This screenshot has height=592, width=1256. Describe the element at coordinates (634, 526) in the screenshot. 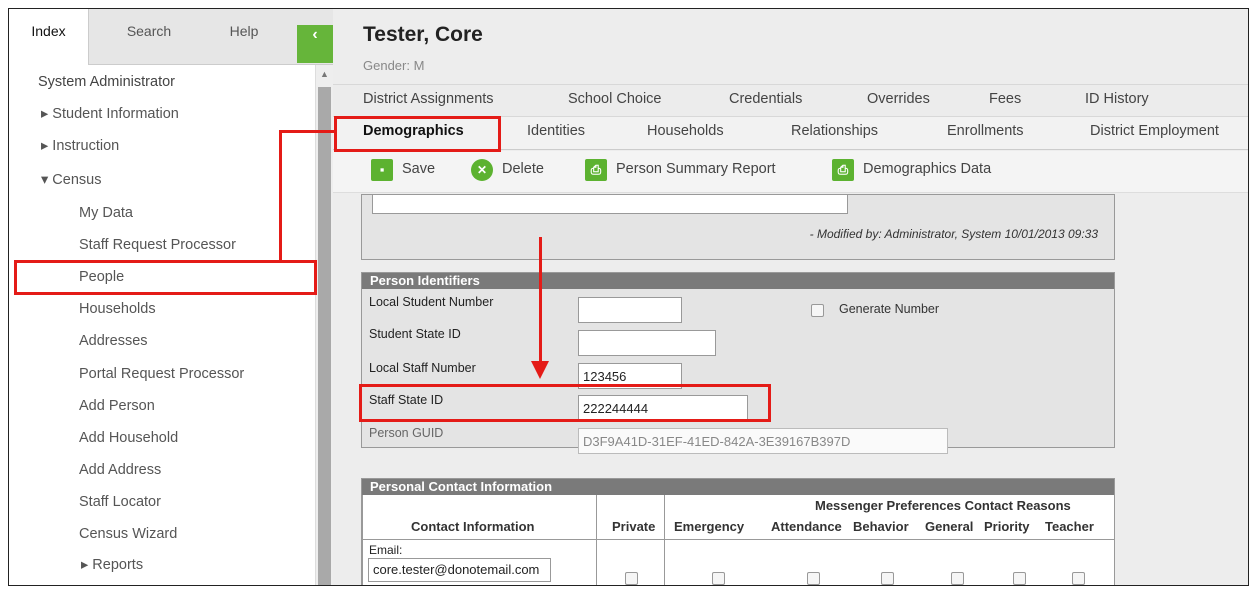

I see `private-header: Private` at that location.